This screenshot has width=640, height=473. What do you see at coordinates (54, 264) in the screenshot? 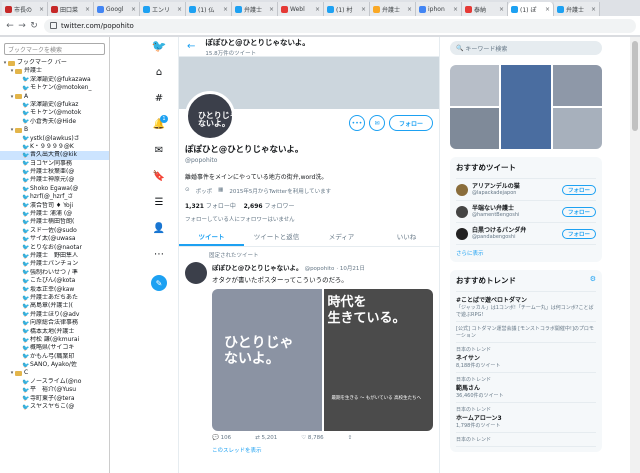
I see `bookmark-item: 🐦 弁護士パンチョン` at bounding box center [54, 264].